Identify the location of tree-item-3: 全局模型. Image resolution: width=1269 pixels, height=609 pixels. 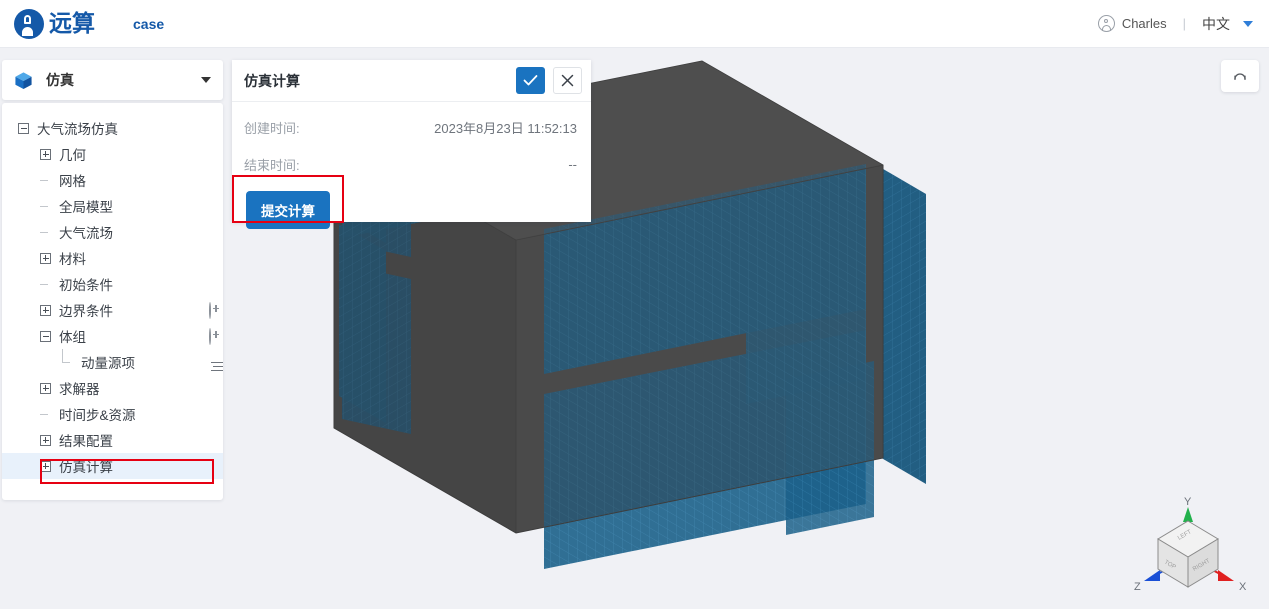
(112, 206).